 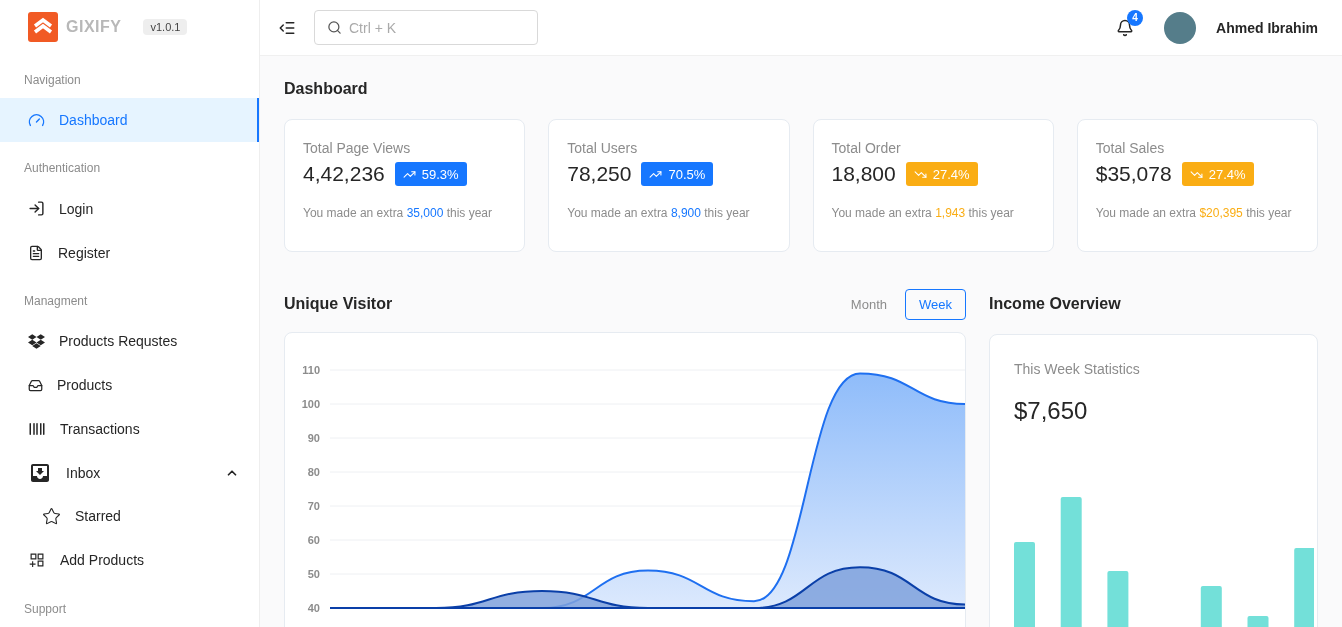 I want to click on income-value: $7,650, so click(x=1051, y=411).